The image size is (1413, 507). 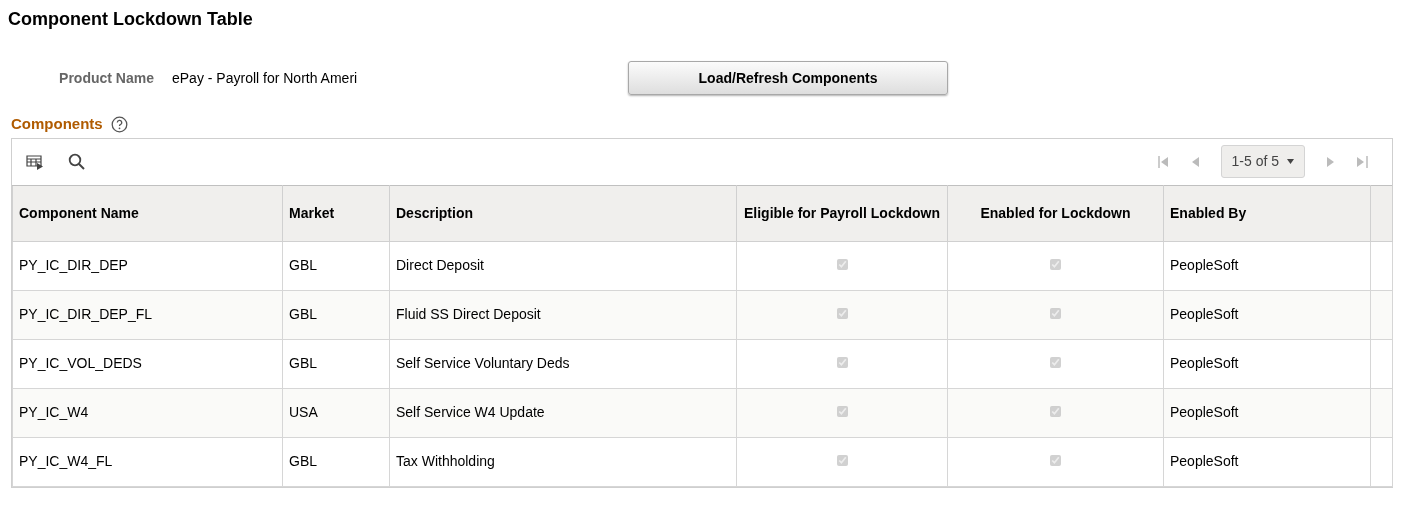 What do you see at coordinates (73, 265) in the screenshot?
I see `component-name: PY_IC_DIR_DEP` at bounding box center [73, 265].